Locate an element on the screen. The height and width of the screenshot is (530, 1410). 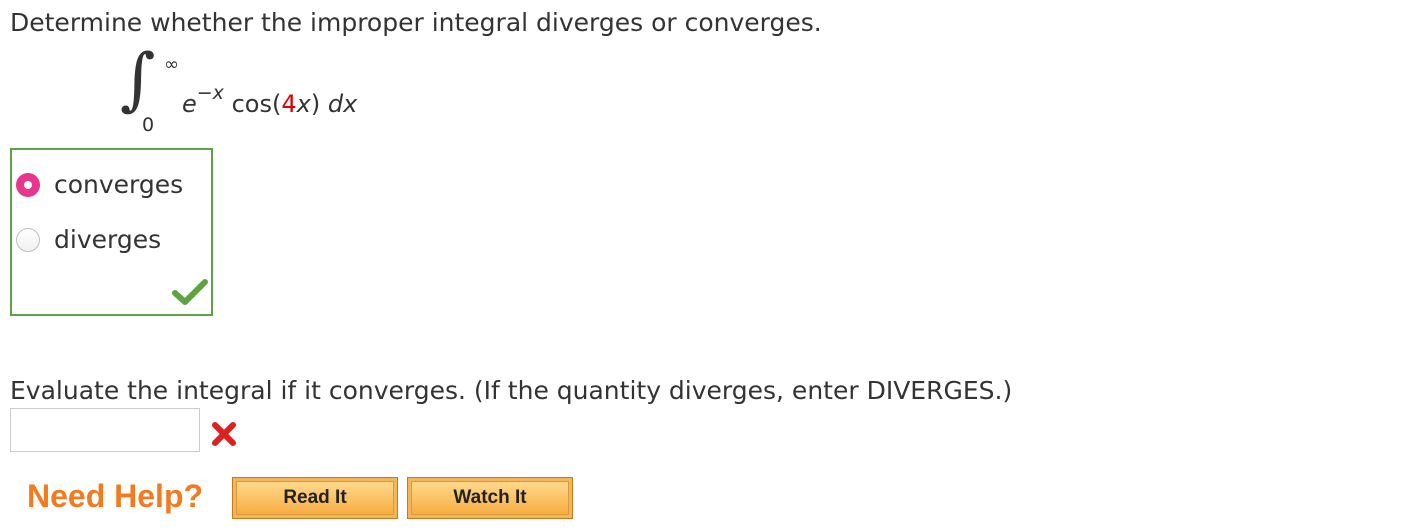
cos-coefficient: 4 is located at coordinates (289, 104).